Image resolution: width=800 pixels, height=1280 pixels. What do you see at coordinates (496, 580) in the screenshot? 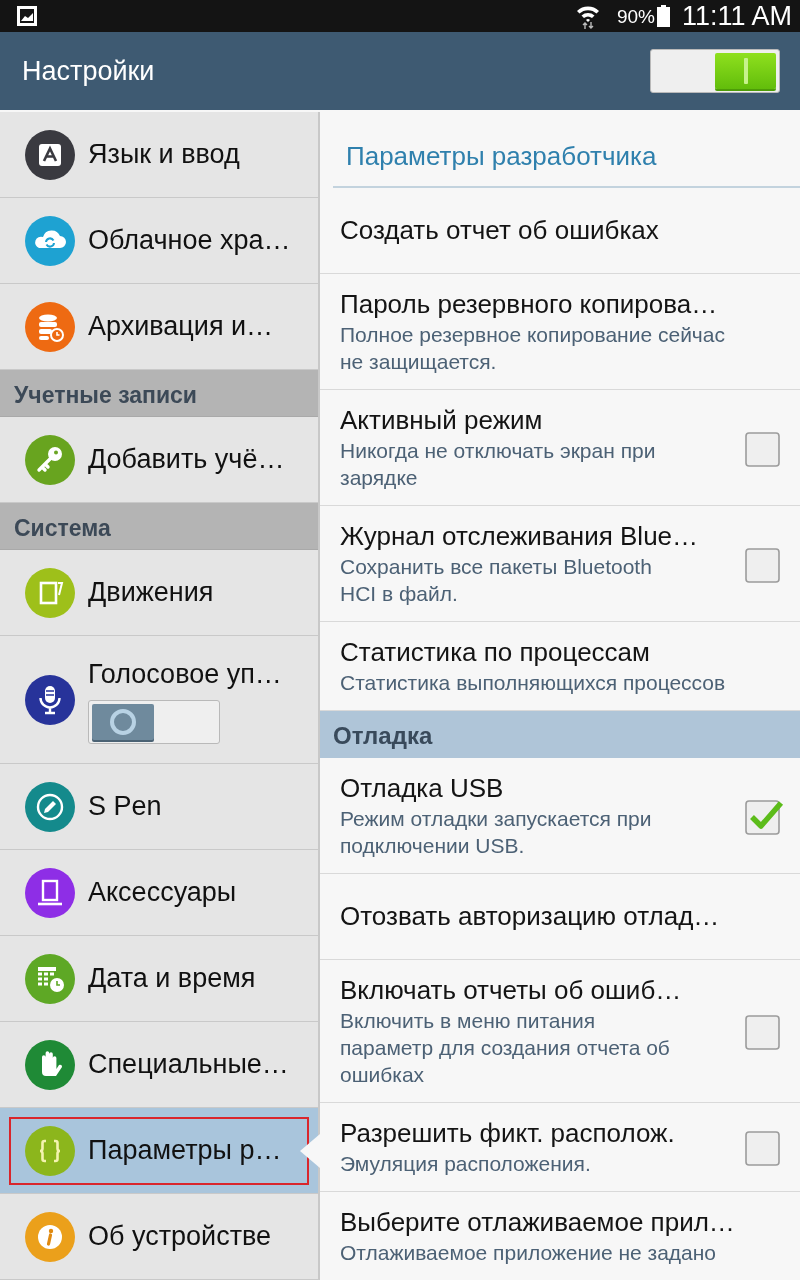
I see `setting-description: Сохранить все пакеты Bluetooth HCI в файл.` at bounding box center [496, 580].